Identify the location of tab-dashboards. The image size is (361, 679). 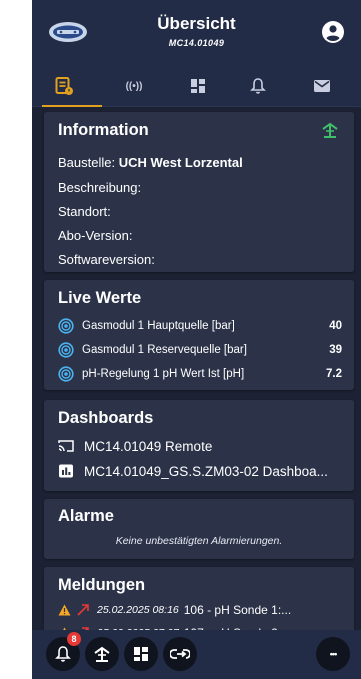
(198, 86).